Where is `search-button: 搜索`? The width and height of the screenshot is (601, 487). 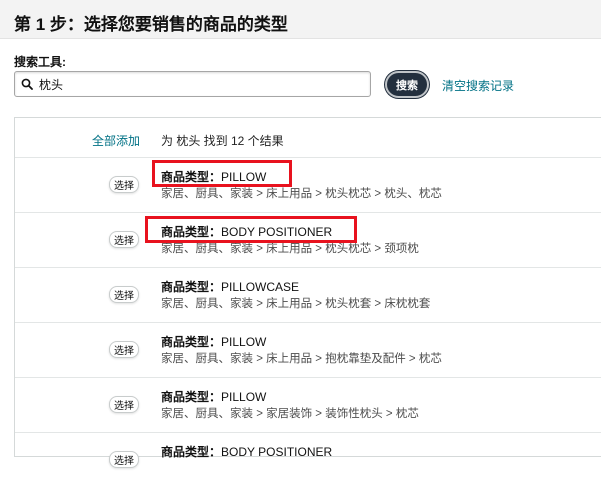 search-button: 搜索 is located at coordinates (407, 84).